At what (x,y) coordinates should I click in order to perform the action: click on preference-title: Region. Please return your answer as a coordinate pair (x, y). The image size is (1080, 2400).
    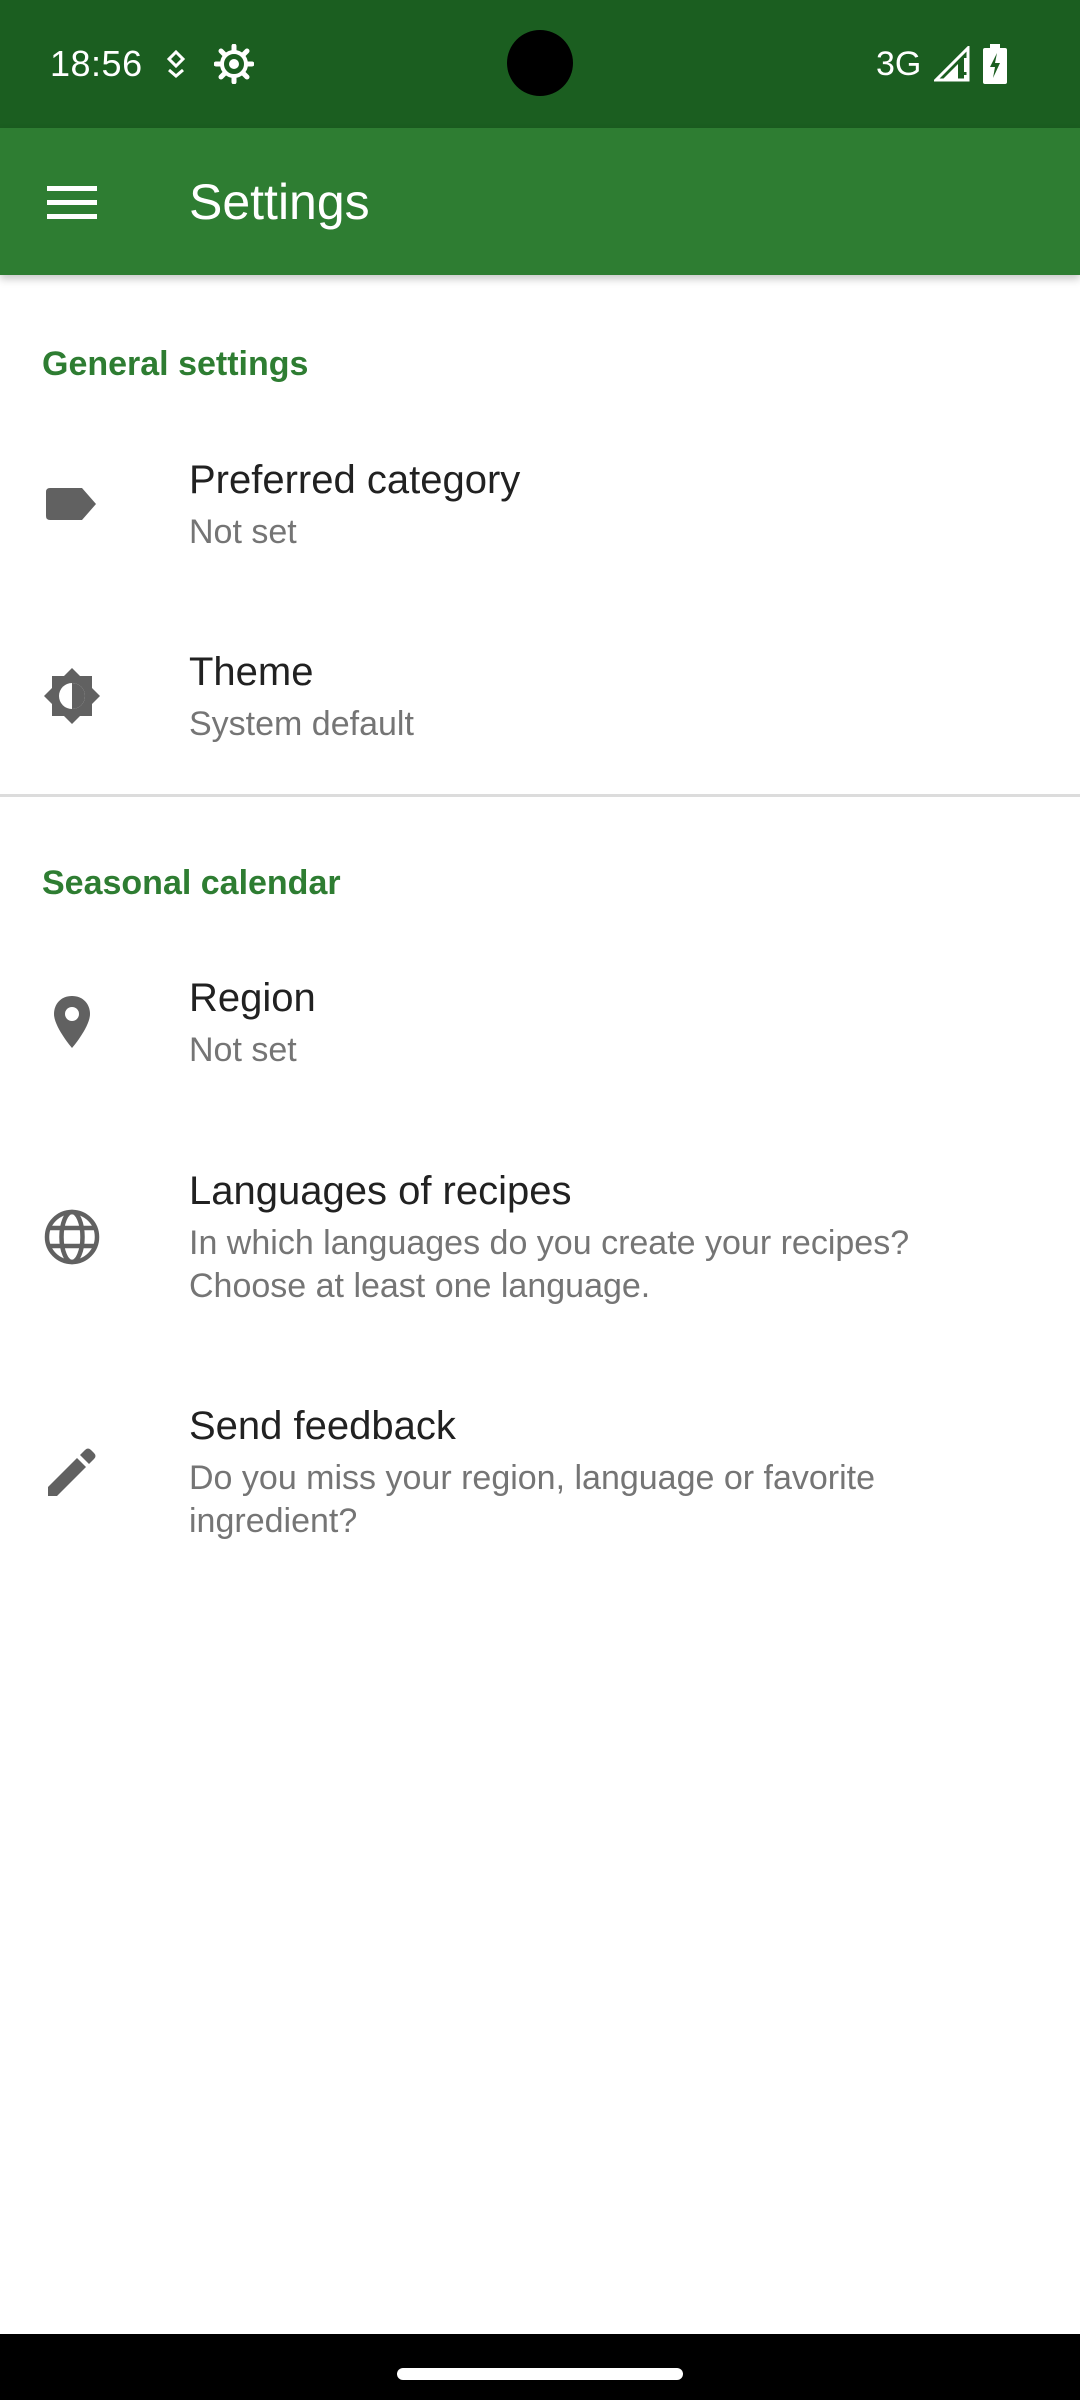
    Looking at the image, I should click on (252, 998).